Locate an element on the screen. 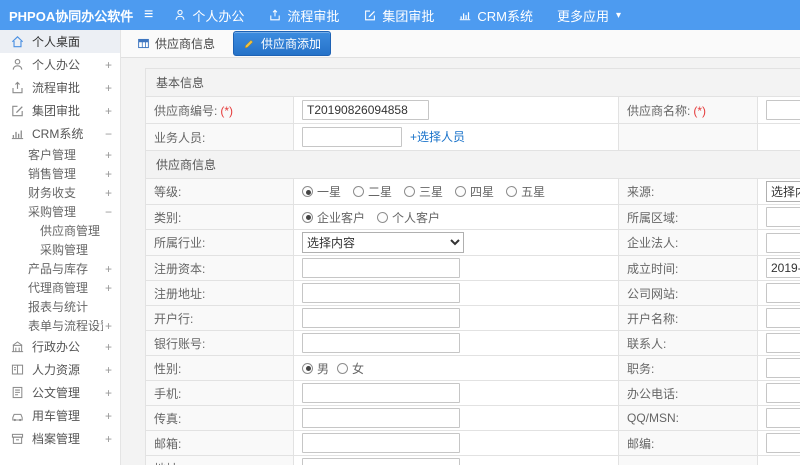 Image resolution: width=800 pixels, height=465 pixels. qq-msn-input is located at coordinates (783, 418).